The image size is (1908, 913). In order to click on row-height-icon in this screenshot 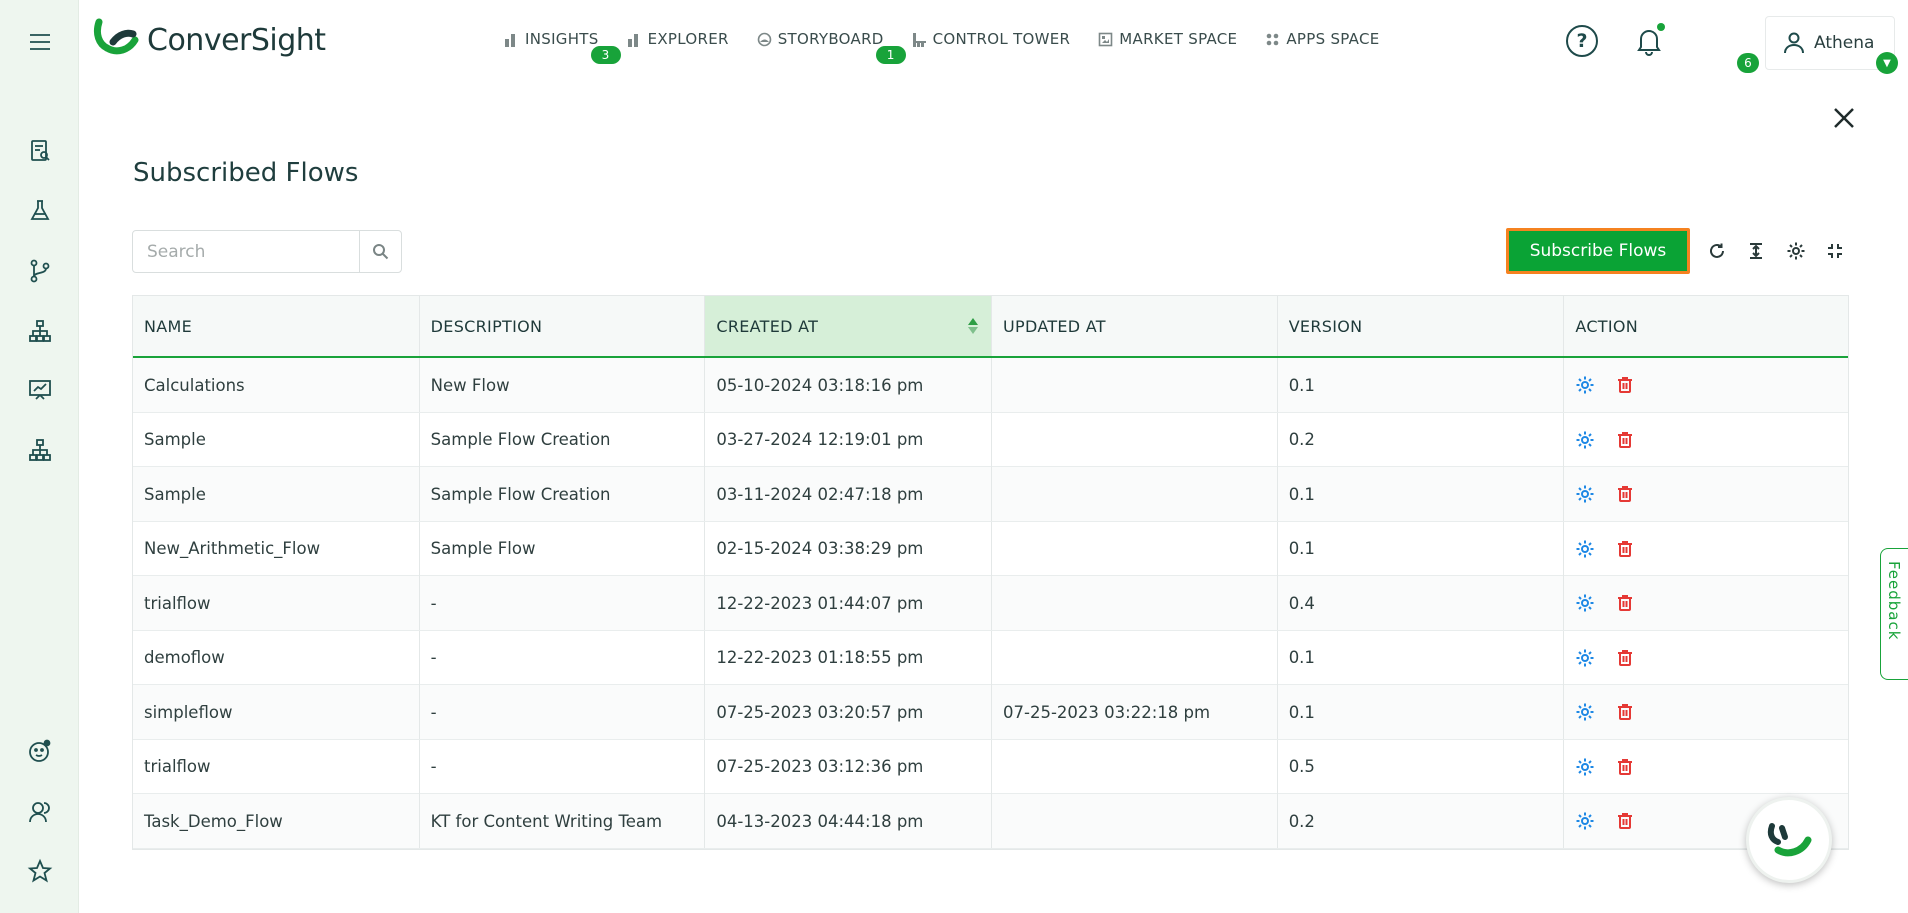, I will do `click(1756, 251)`.